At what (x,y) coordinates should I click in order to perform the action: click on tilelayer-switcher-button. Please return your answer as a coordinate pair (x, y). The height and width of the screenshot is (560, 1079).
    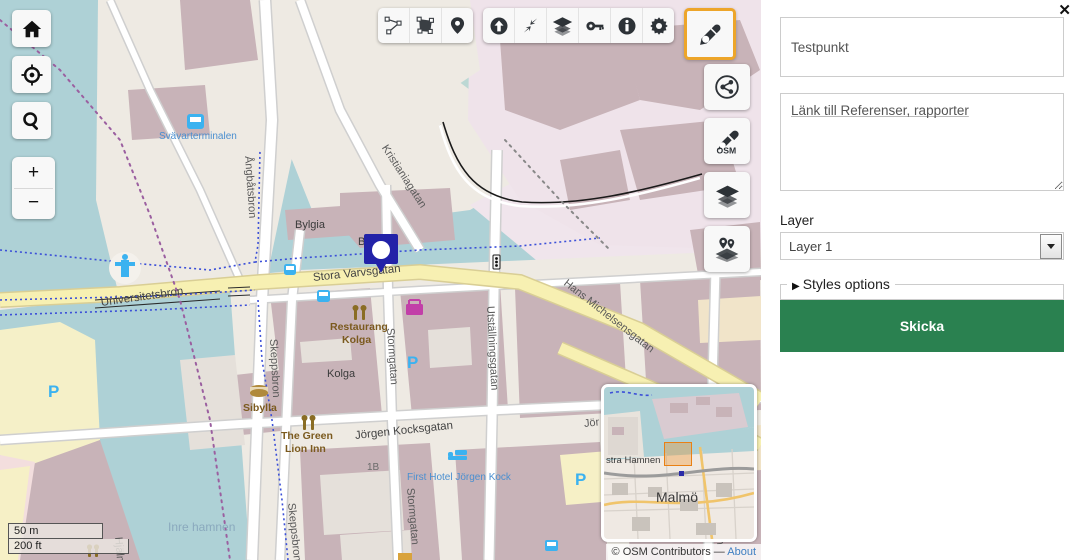
    Looking at the image, I should click on (727, 195).